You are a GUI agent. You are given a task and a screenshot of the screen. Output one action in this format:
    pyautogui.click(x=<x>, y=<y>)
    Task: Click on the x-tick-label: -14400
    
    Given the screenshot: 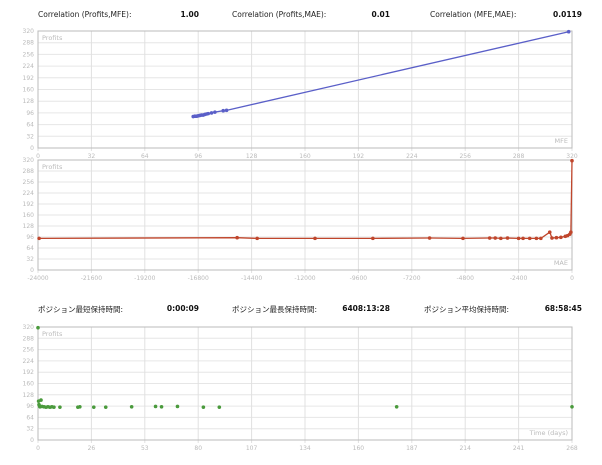 What is the action you would take?
    pyautogui.click(x=251, y=278)
    